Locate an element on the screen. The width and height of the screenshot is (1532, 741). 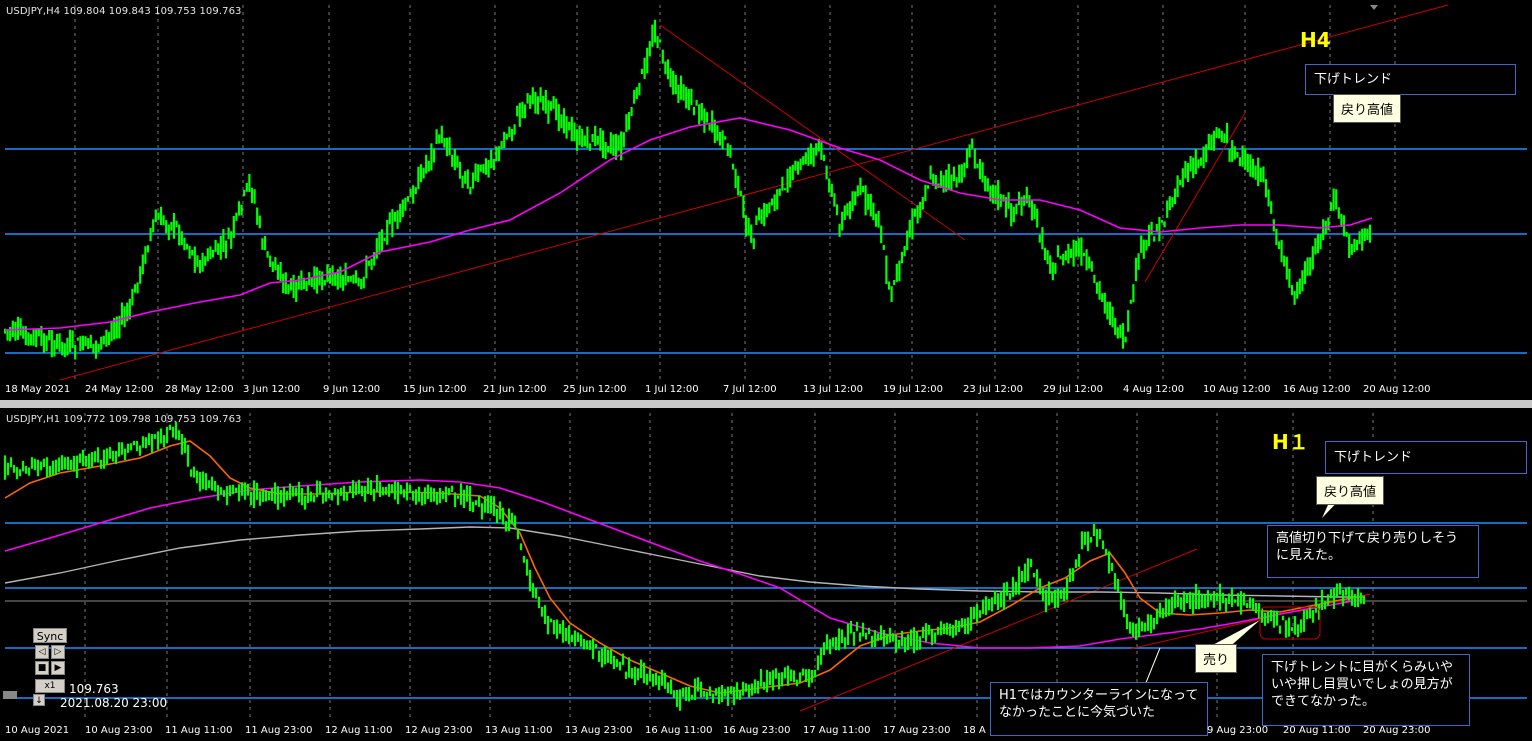
h4-timeframe-label: H4 is located at coordinates (1315, 40).